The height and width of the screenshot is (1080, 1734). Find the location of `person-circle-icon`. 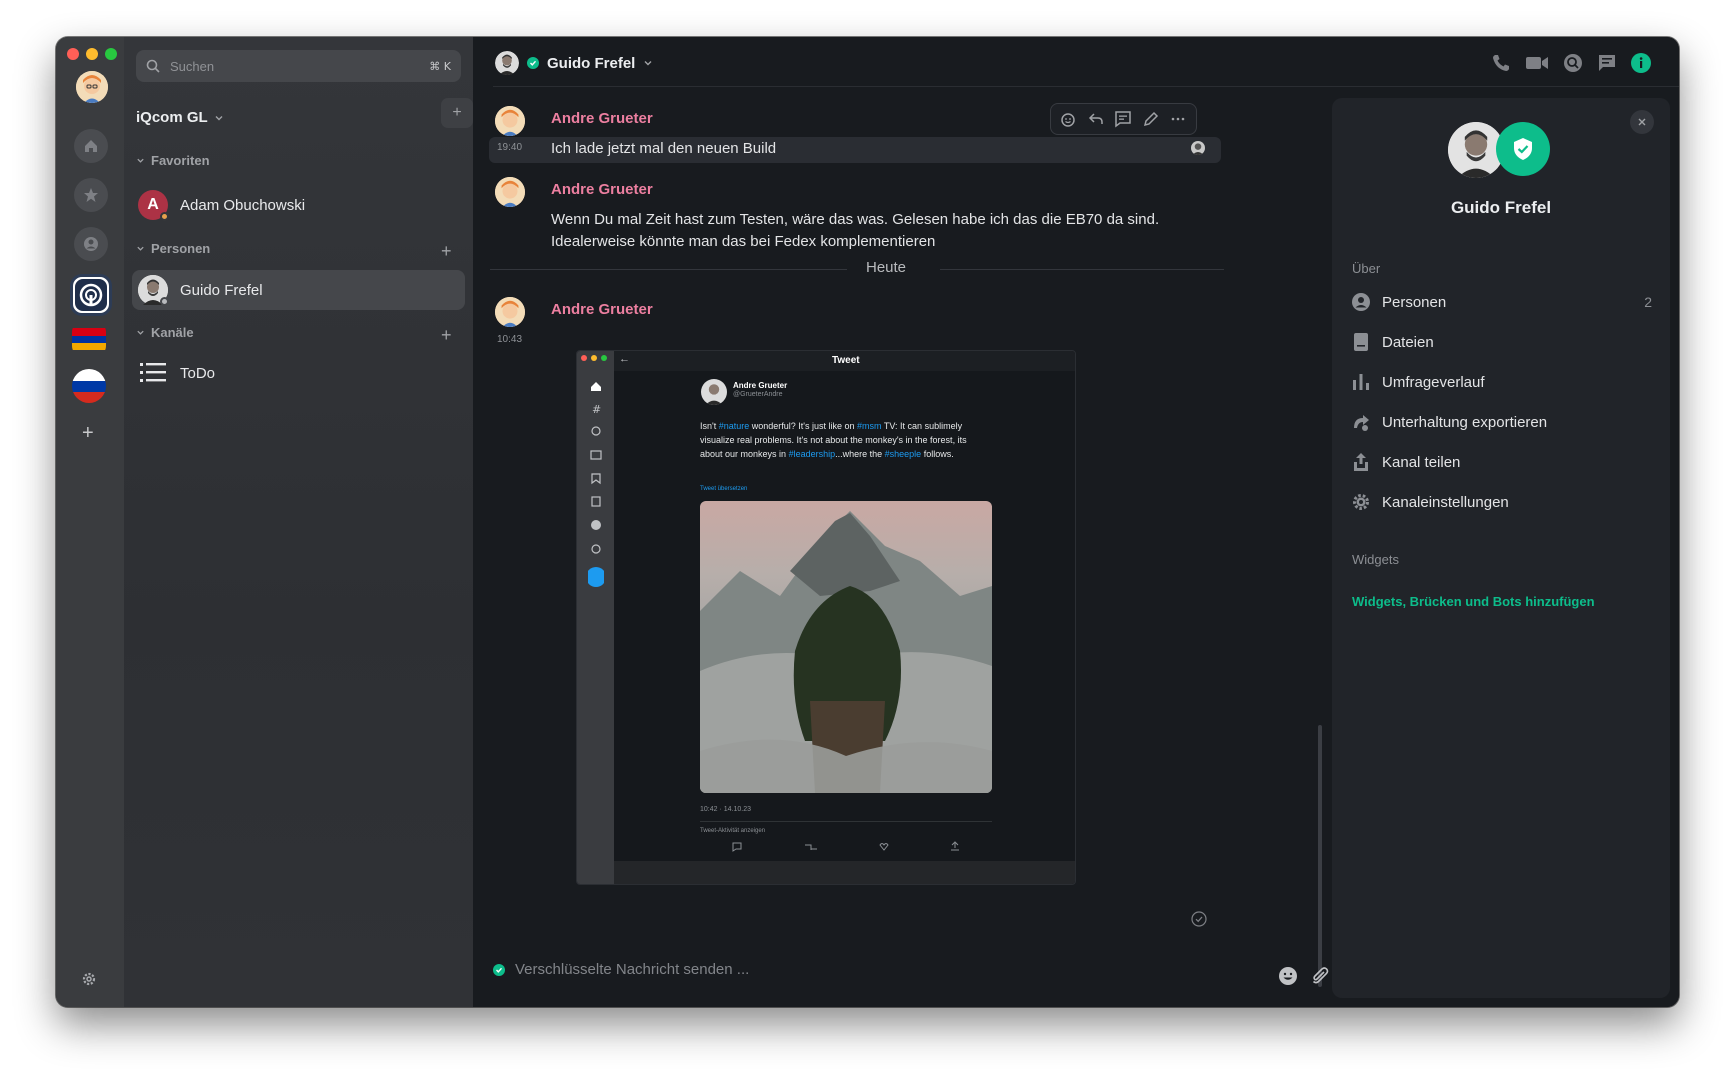

person-circle-icon is located at coordinates (91, 244).